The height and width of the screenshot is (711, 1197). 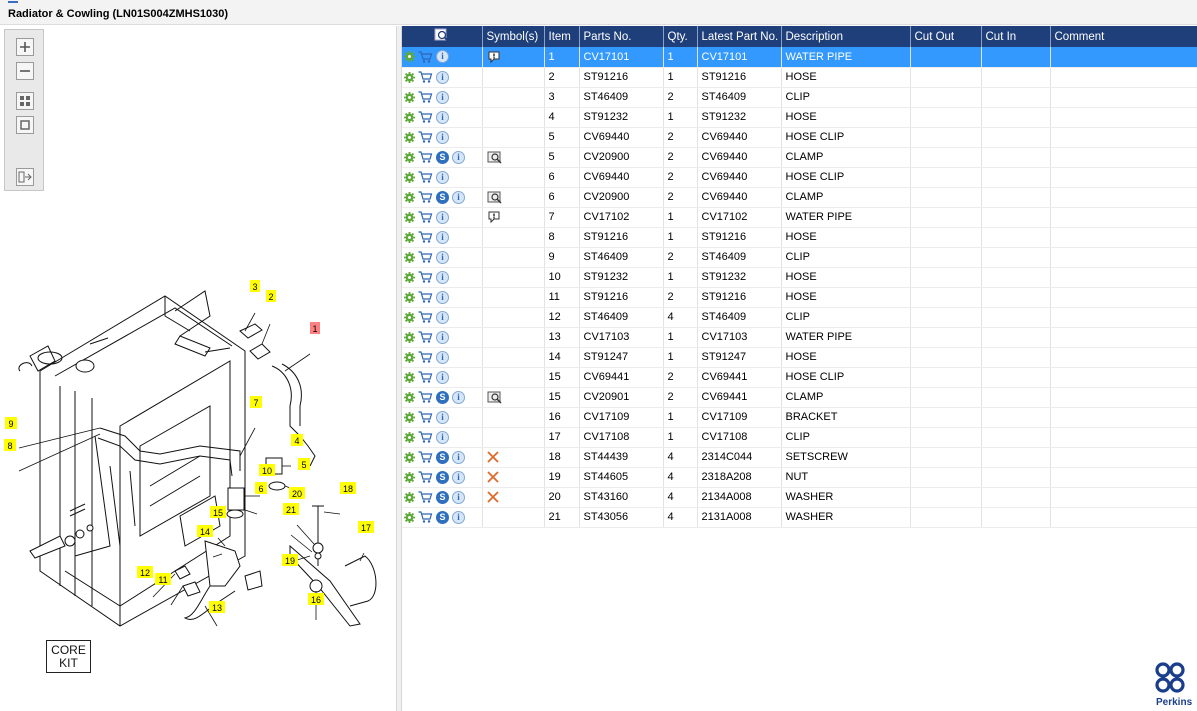 I want to click on column-header-cut-in: Cut In, so click(x=1016, y=36).